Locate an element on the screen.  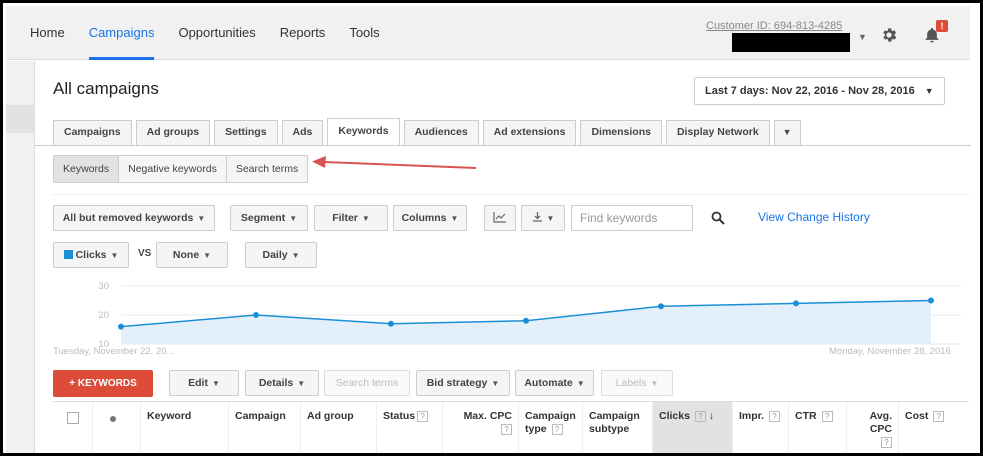
column-status: Status? is located at coordinates (410, 427).